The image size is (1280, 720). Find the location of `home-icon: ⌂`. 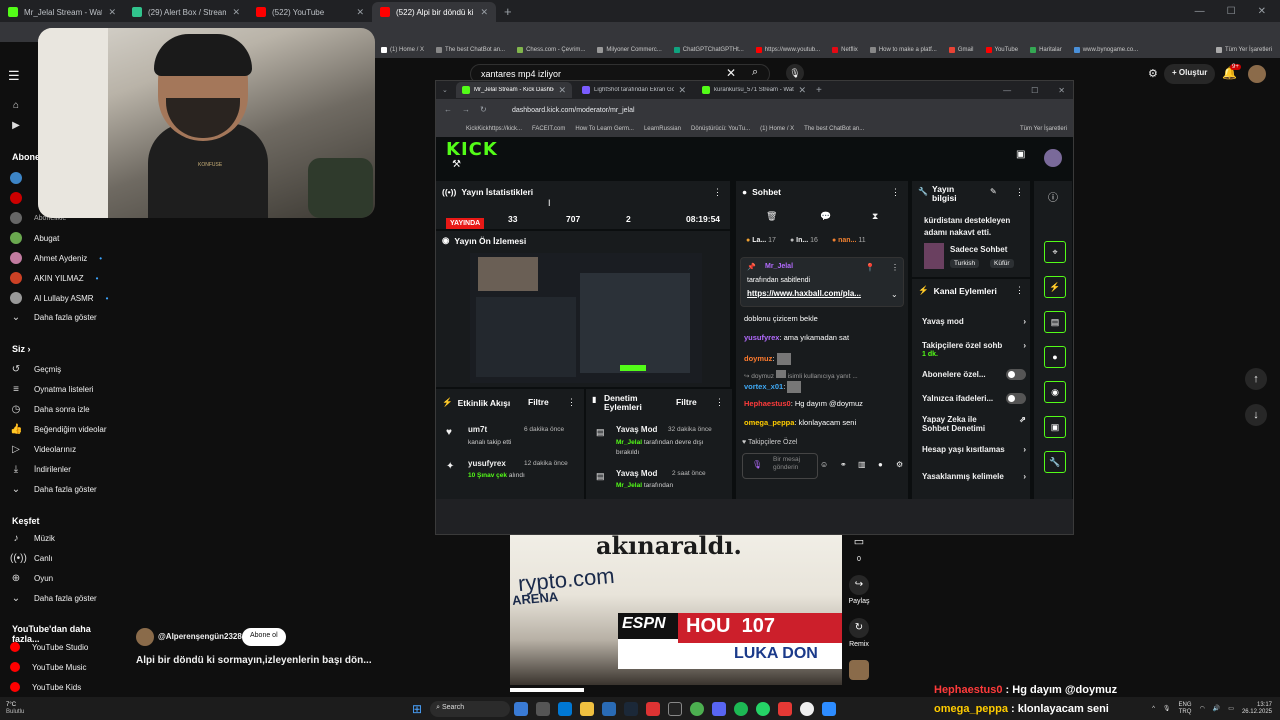

home-icon: ⌂ is located at coordinates (16, 105).